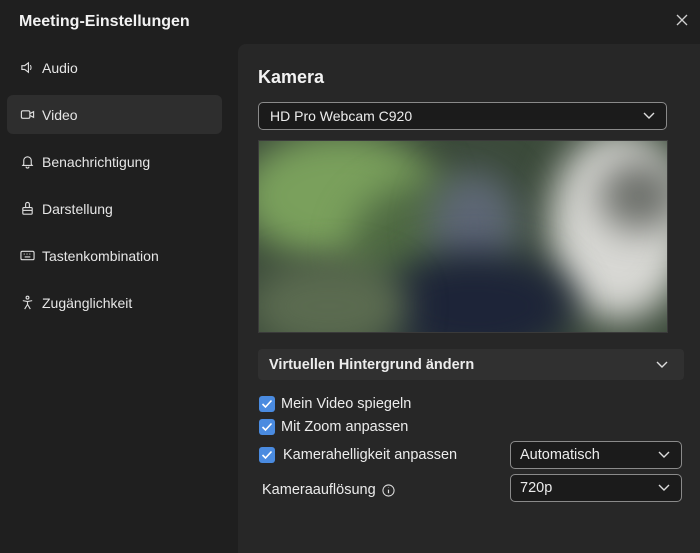  Describe the element at coordinates (345, 427) in the screenshot. I see `zoom-adjust-label: Mit Zoom anpassen` at that location.